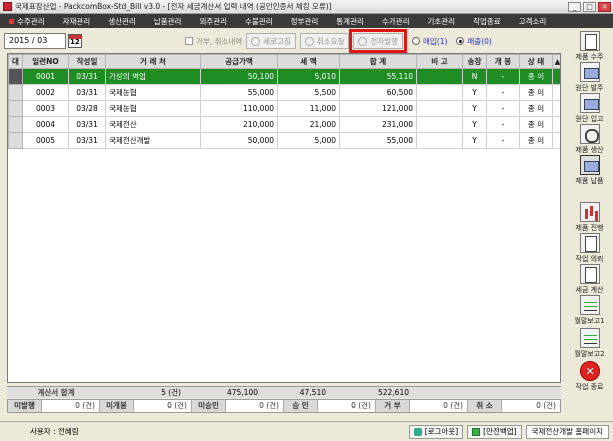 The width and height of the screenshot is (613, 441). Describe the element at coordinates (259, 21) in the screenshot. I see `menu-item-inout: 수불관리` at that location.